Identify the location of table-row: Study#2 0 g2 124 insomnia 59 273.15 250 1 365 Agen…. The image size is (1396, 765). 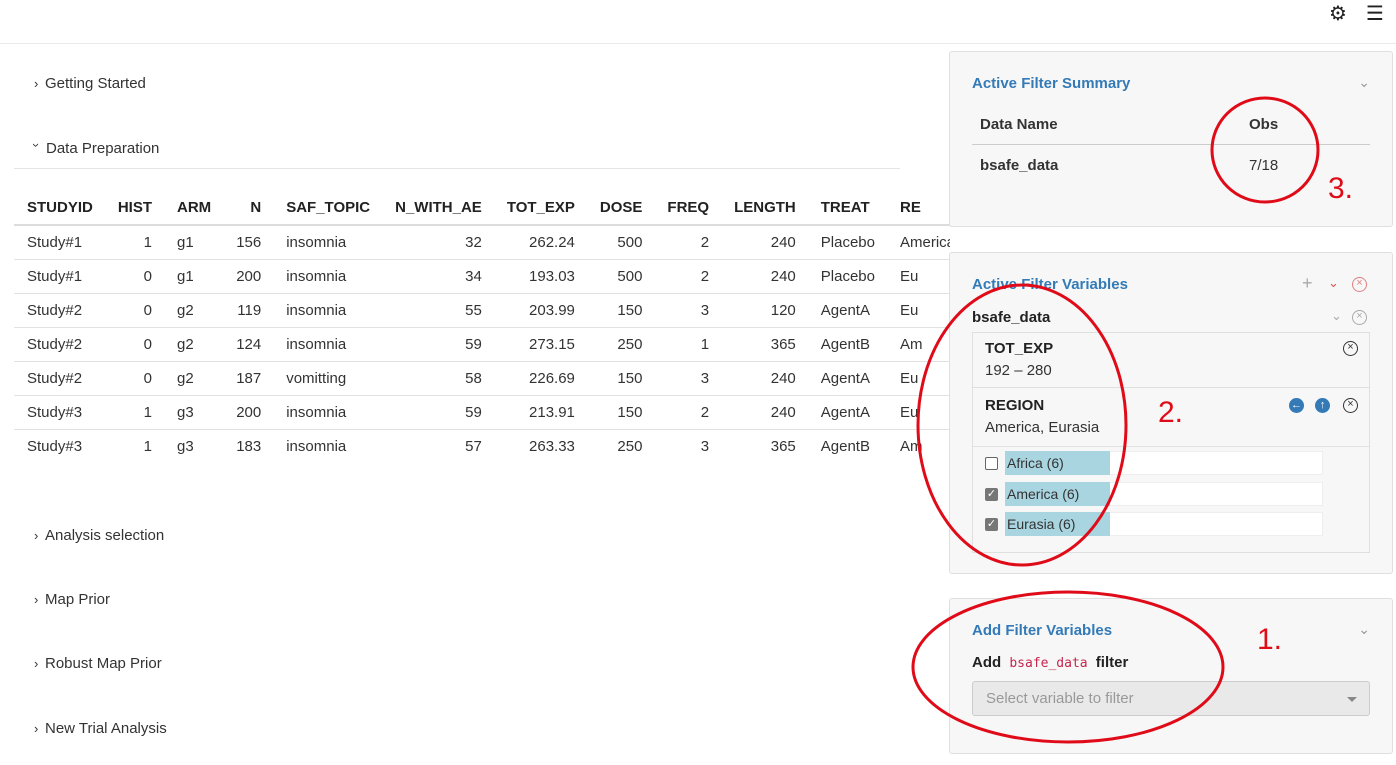
(482, 344).